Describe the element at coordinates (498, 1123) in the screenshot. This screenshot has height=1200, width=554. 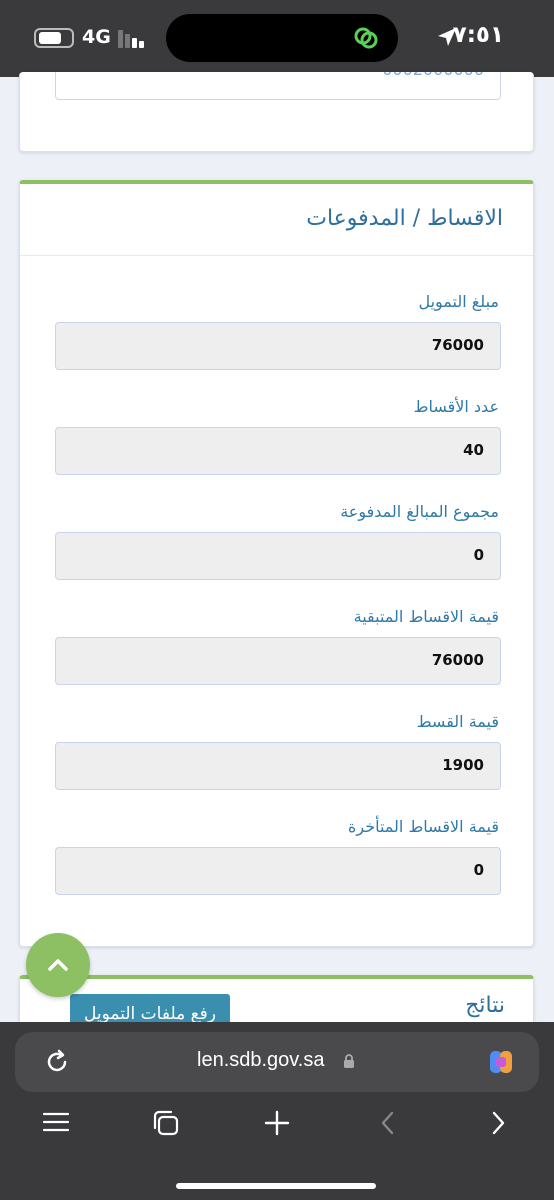
I see `forward-icon` at that location.